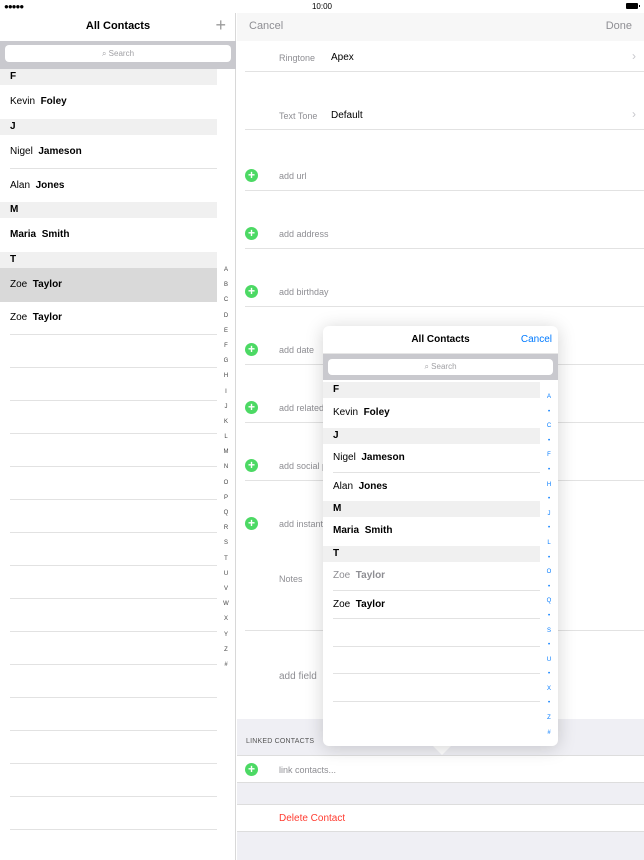  What do you see at coordinates (118, 53) in the screenshot?
I see `search-input: ⌕ Search` at bounding box center [118, 53].